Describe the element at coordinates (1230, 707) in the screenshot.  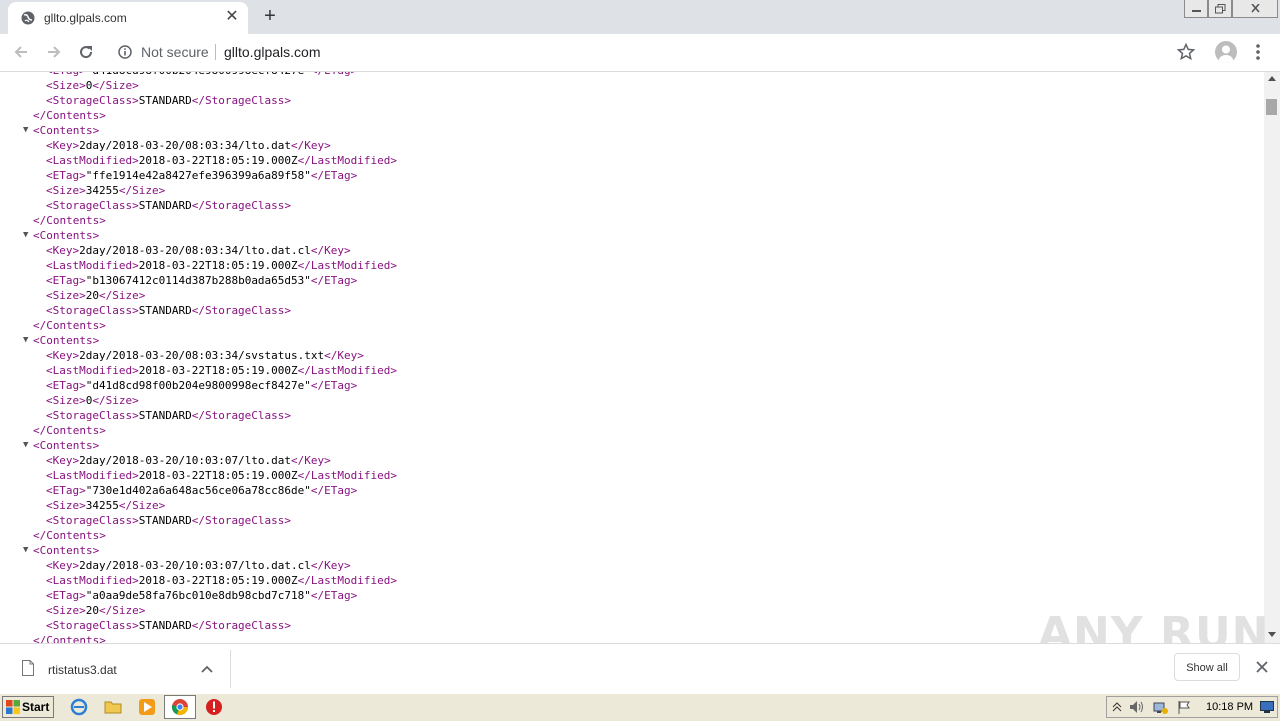
I see `clock: 10:18 PM` at that location.